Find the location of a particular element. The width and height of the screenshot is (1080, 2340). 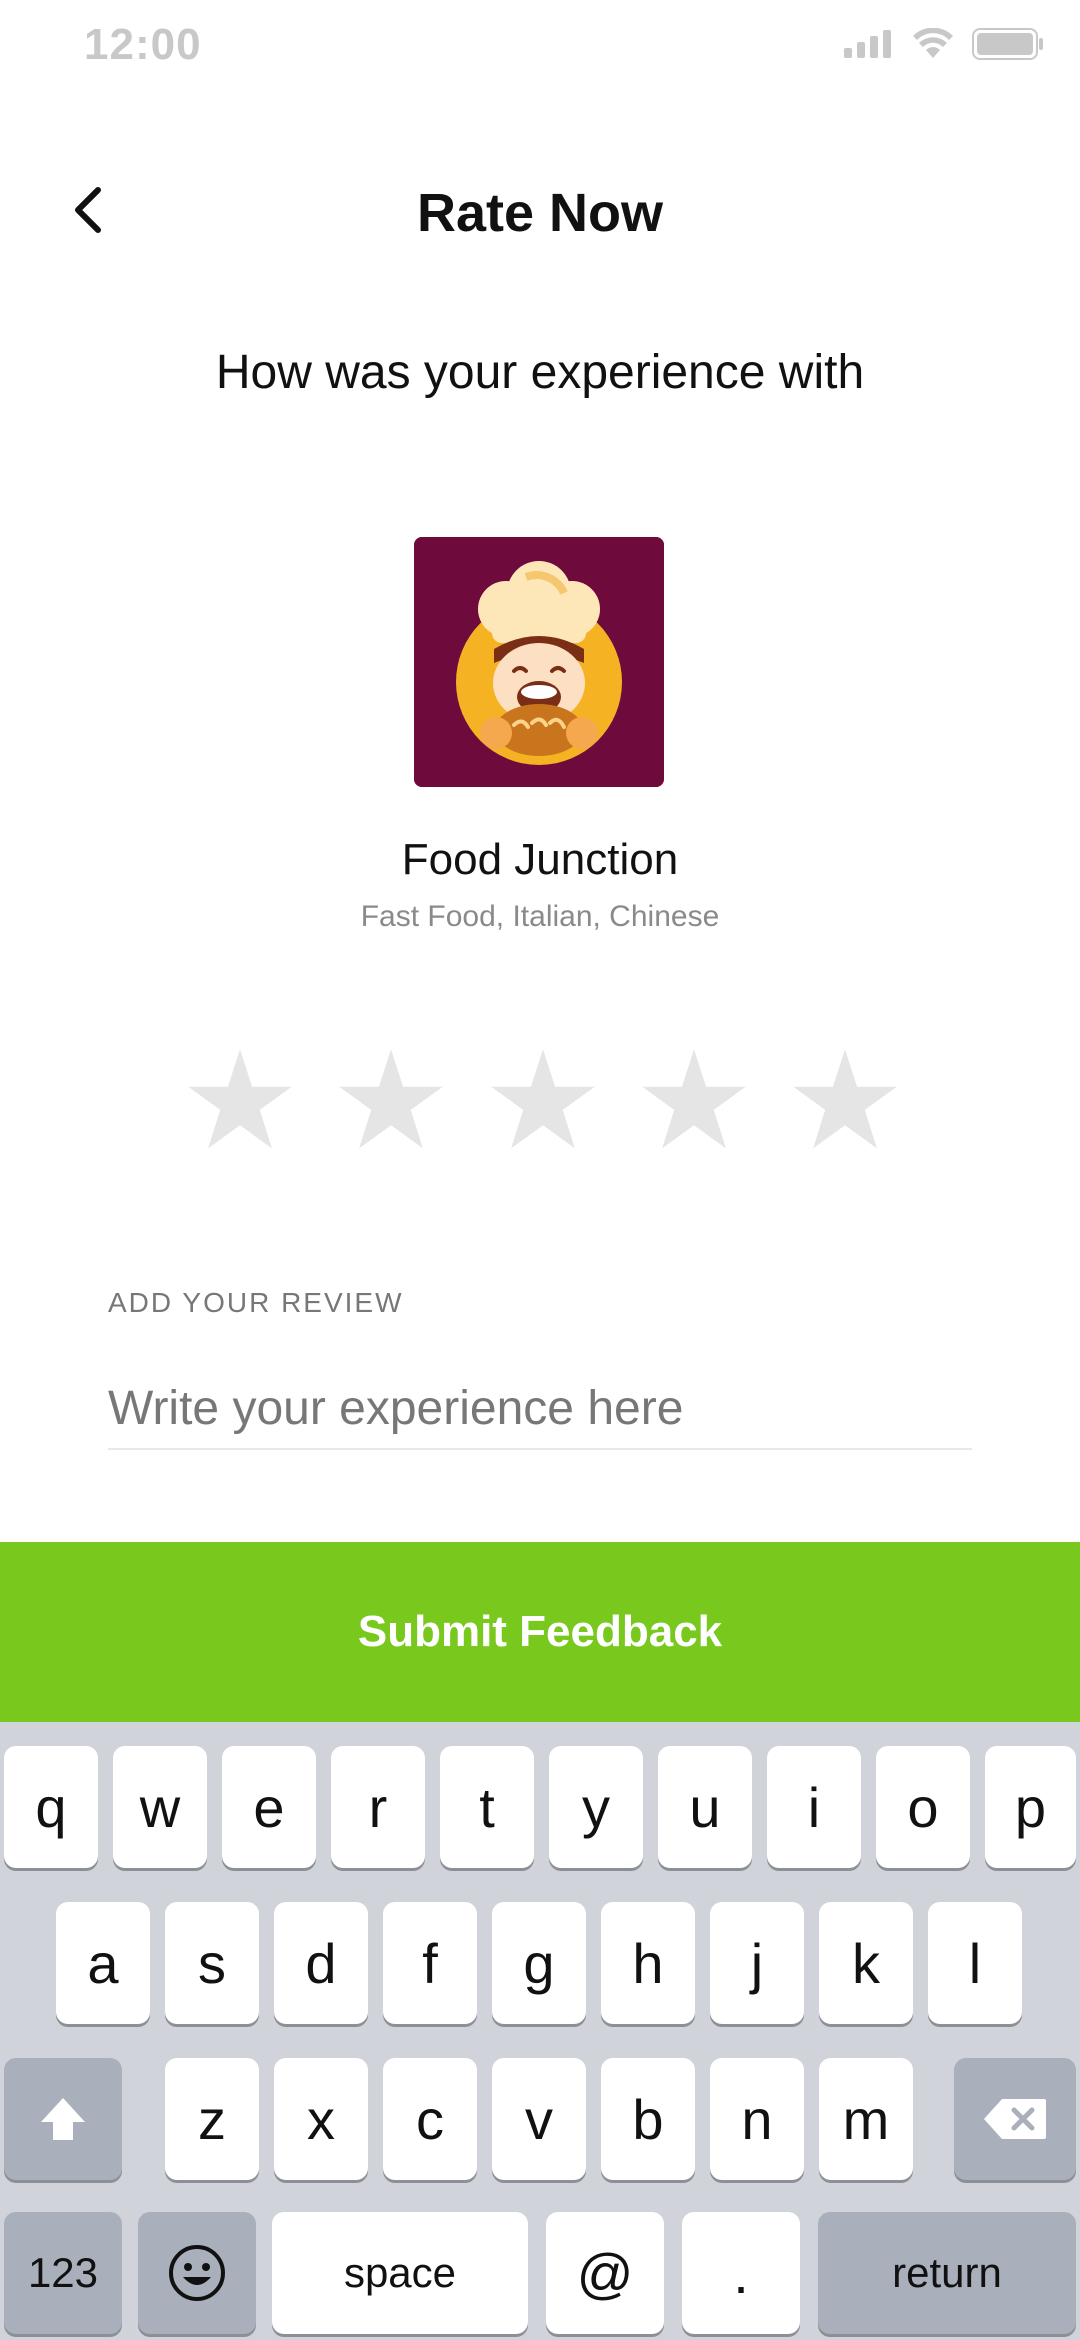

backspace-icon is located at coordinates (1015, 2119).